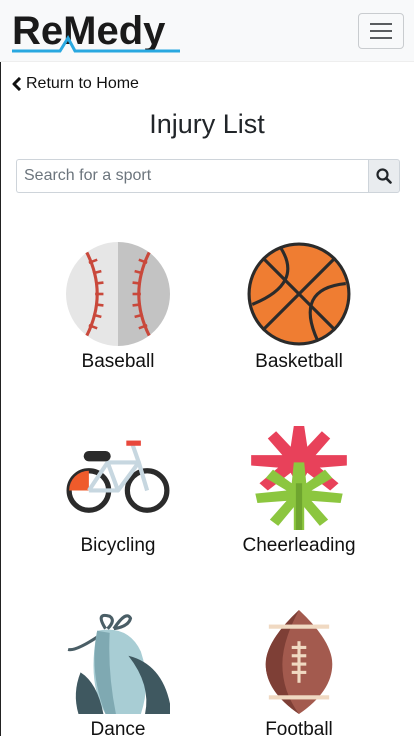 The image size is (414, 742). Describe the element at coordinates (207, 31) in the screenshot. I see `navbar: ReMedy` at that location.